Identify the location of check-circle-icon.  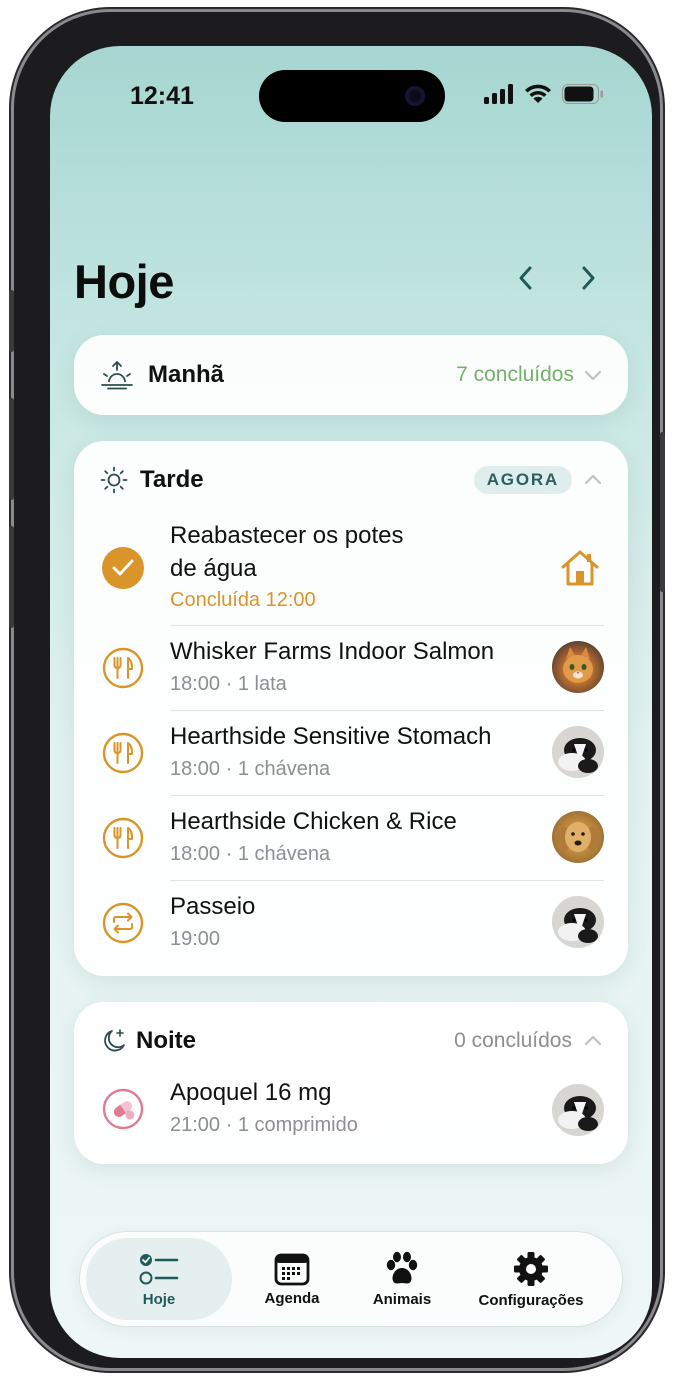
(123, 567).